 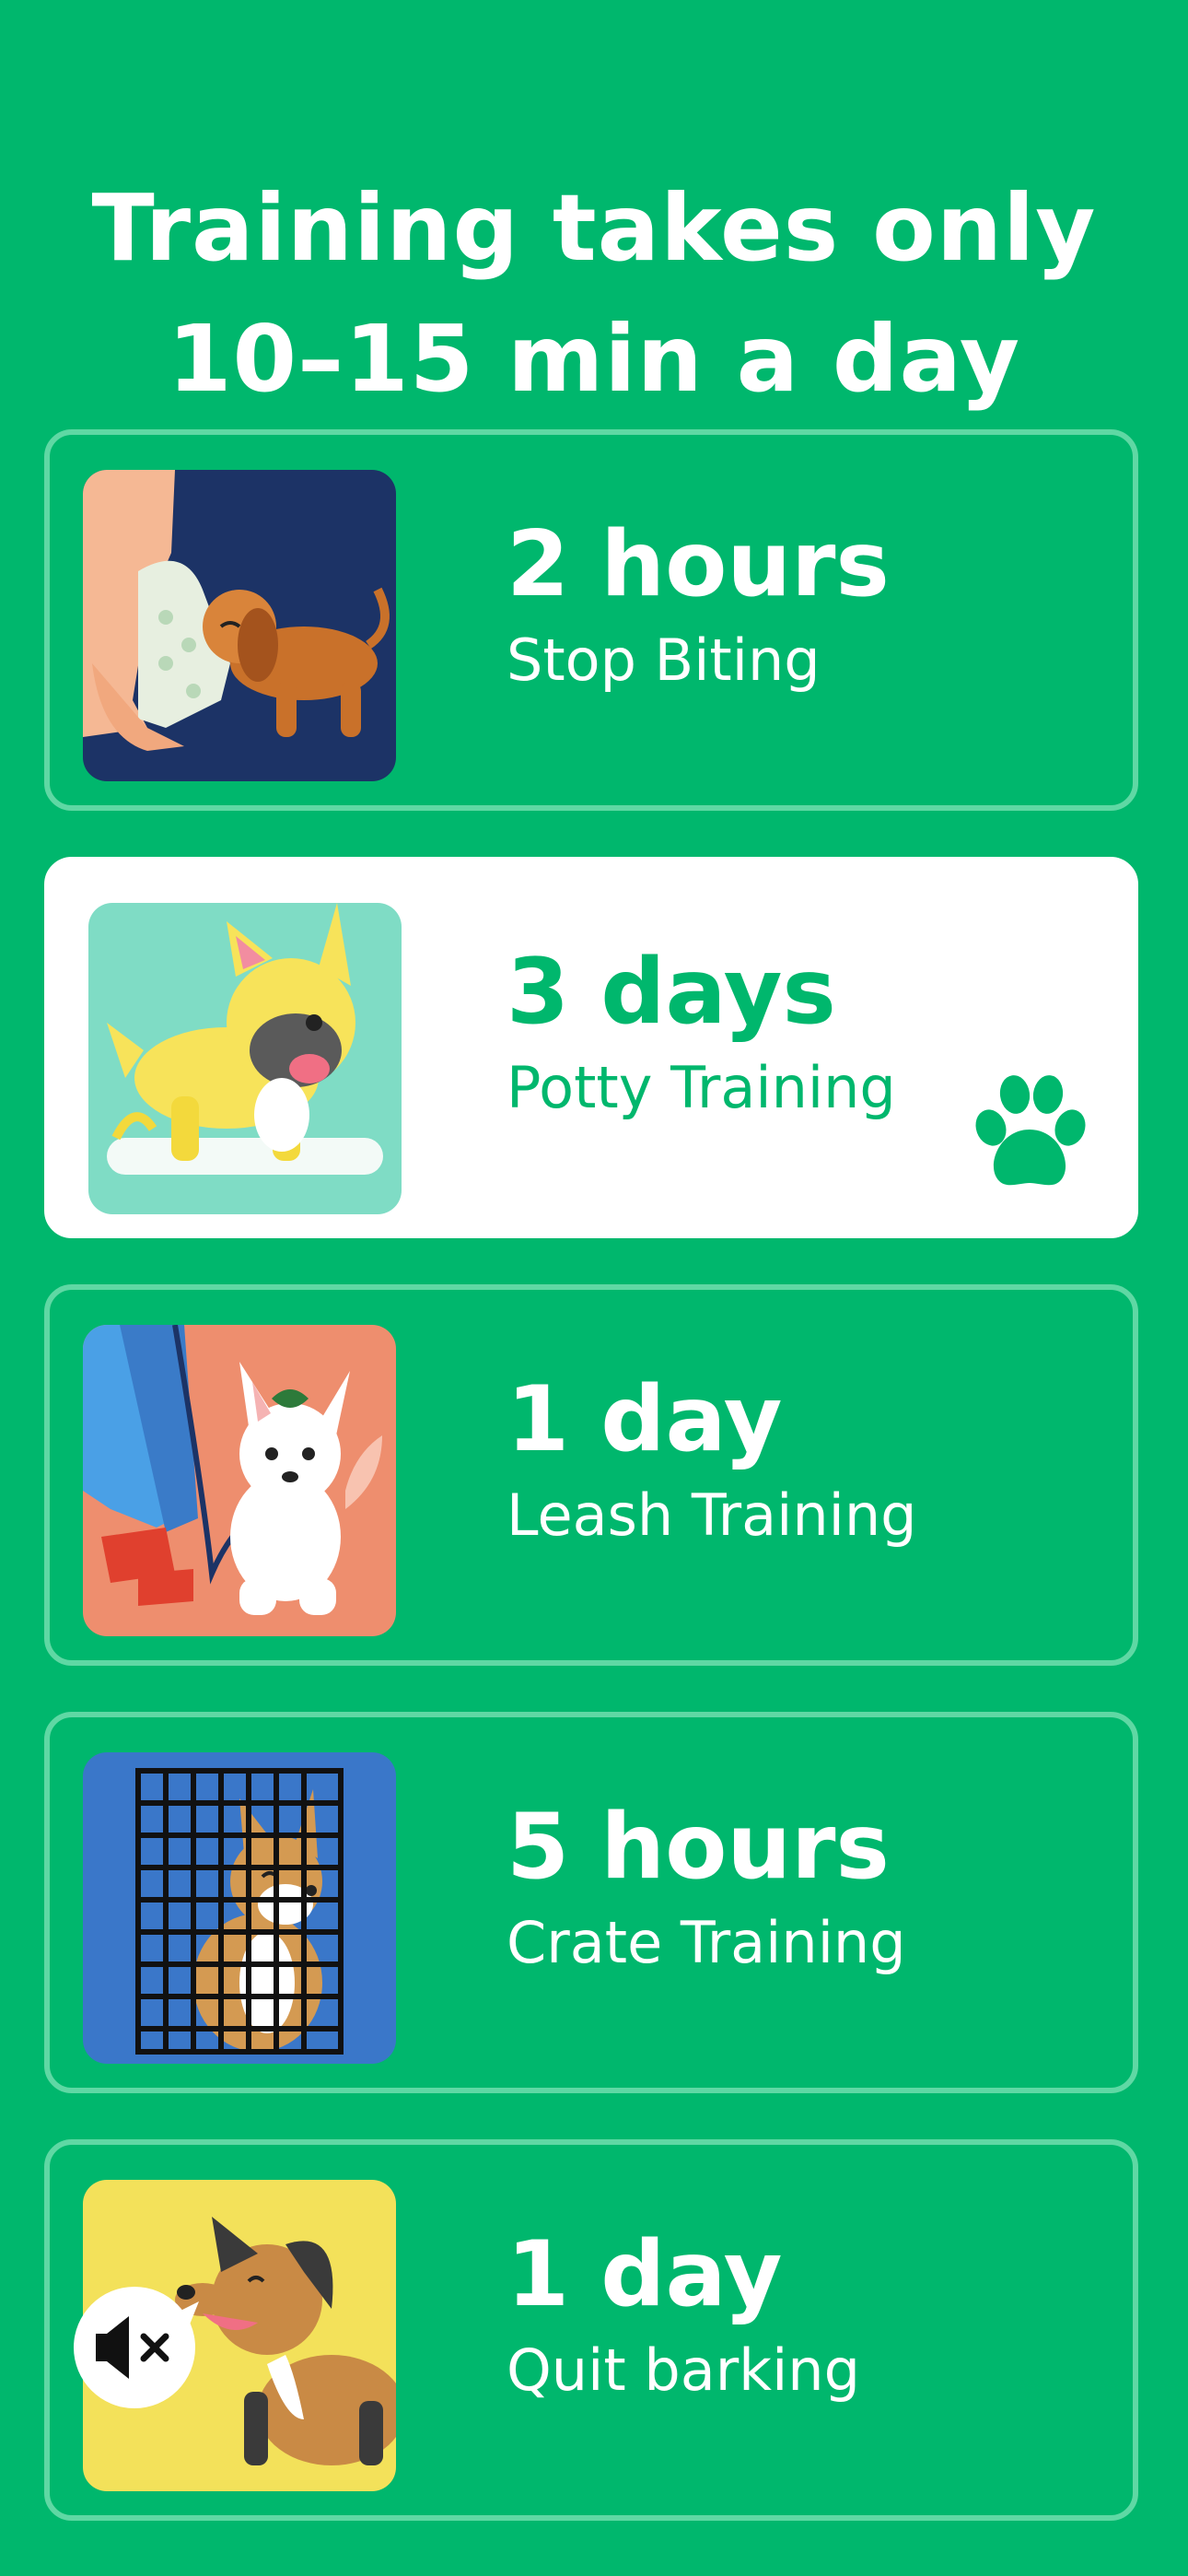 What do you see at coordinates (701, 1087) in the screenshot?
I see `option-label: Potty Training` at bounding box center [701, 1087].